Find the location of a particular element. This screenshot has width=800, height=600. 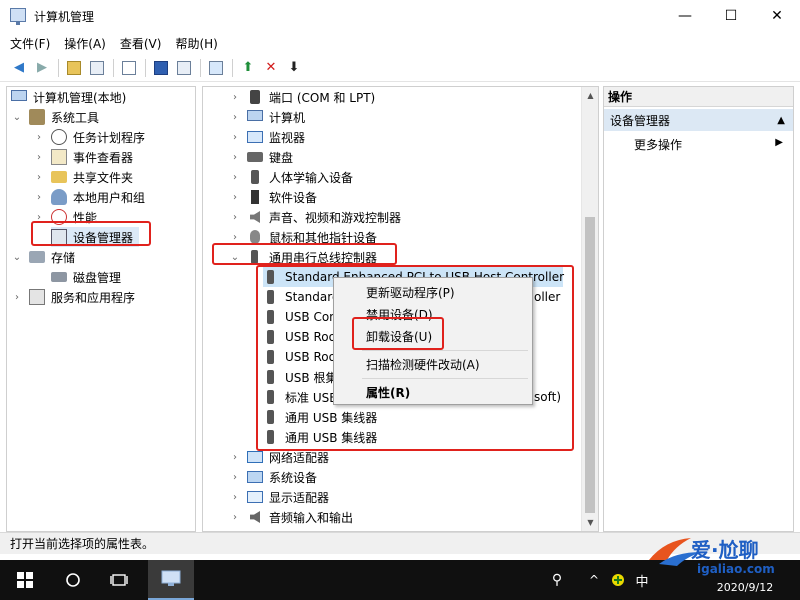

tree-label: 共享文件夹 is located at coordinates (103, 177).